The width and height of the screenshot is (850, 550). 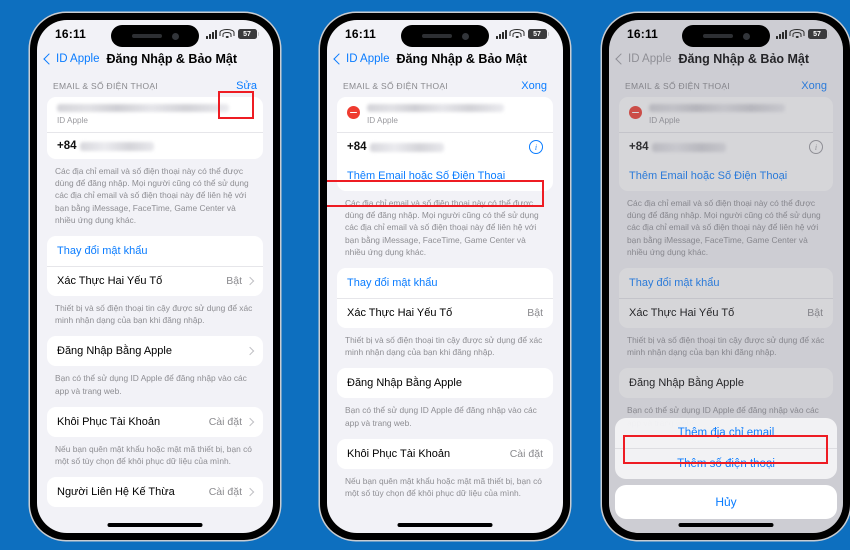 What do you see at coordinates (353, 112) in the screenshot?
I see `remove-minus-icon` at bounding box center [353, 112].